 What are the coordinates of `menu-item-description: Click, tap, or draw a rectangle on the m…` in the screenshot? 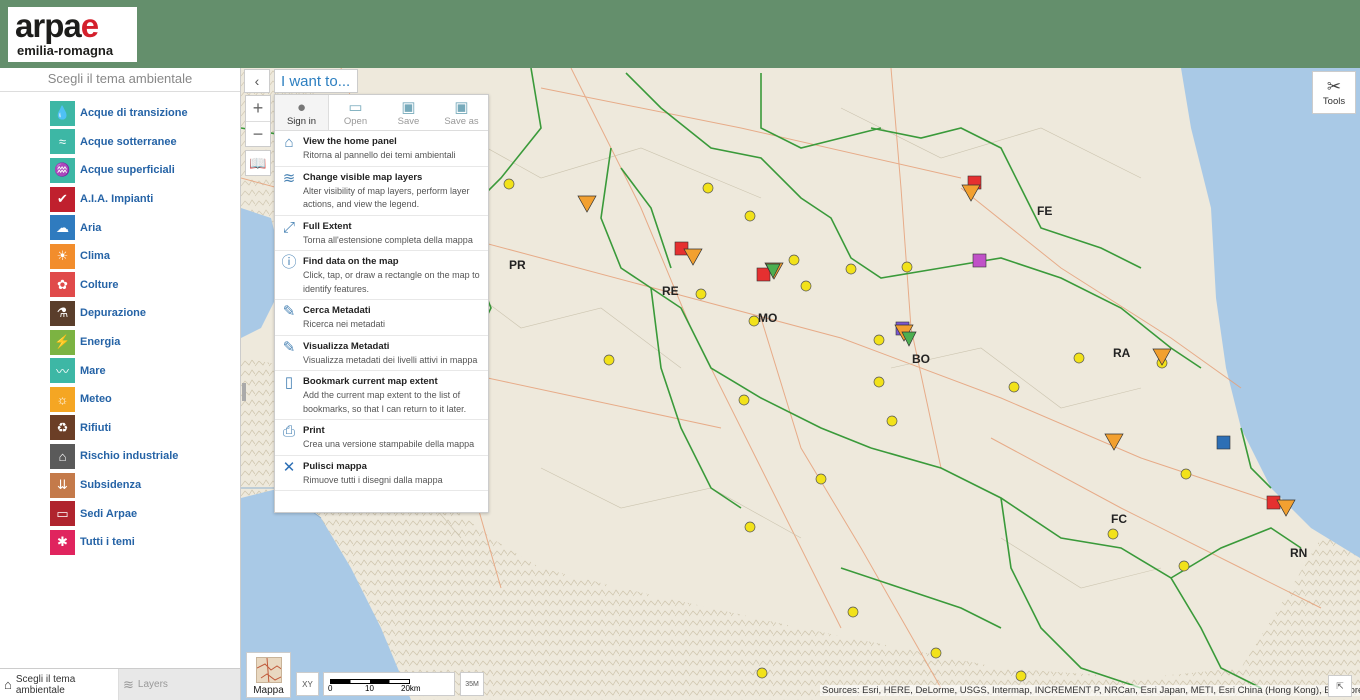 It's located at (391, 282).